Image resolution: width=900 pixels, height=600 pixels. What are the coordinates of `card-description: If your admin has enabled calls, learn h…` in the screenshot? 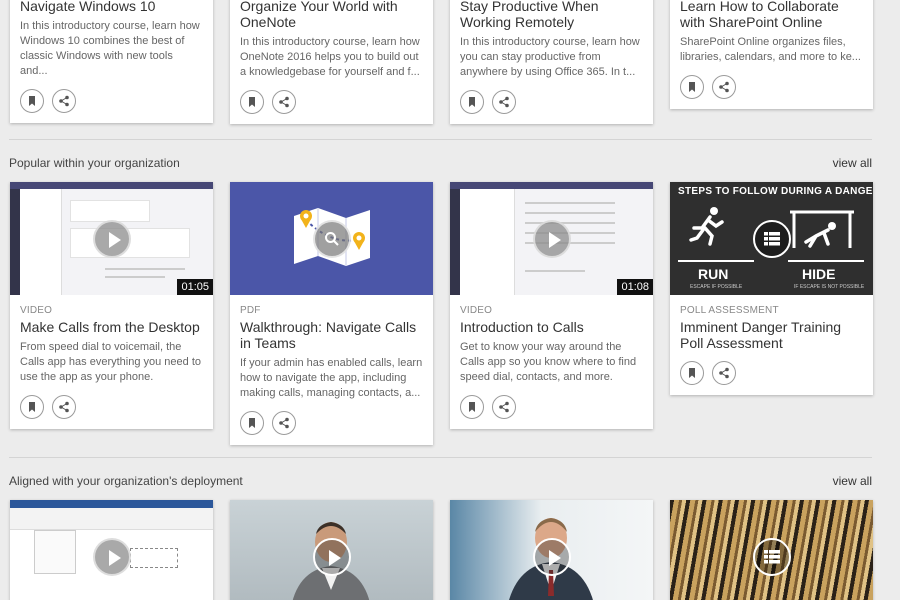 It's located at (331, 378).